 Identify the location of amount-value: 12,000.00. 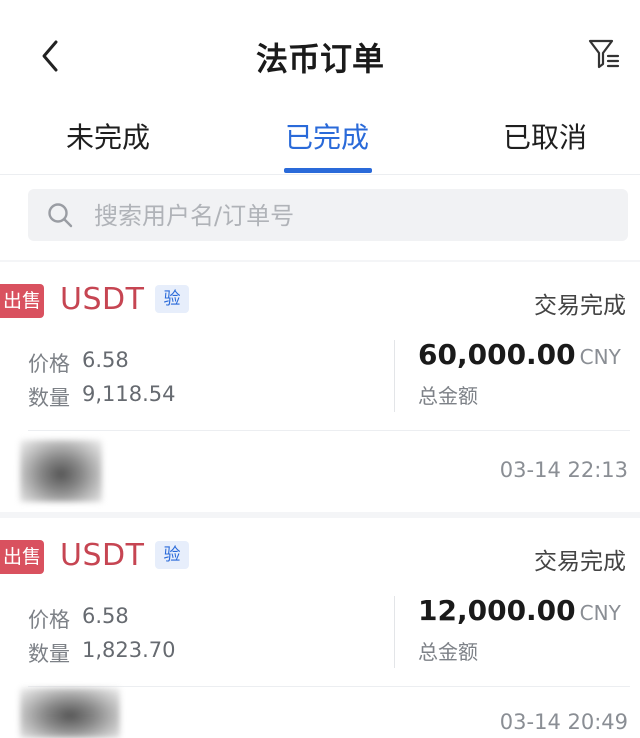
(497, 610).